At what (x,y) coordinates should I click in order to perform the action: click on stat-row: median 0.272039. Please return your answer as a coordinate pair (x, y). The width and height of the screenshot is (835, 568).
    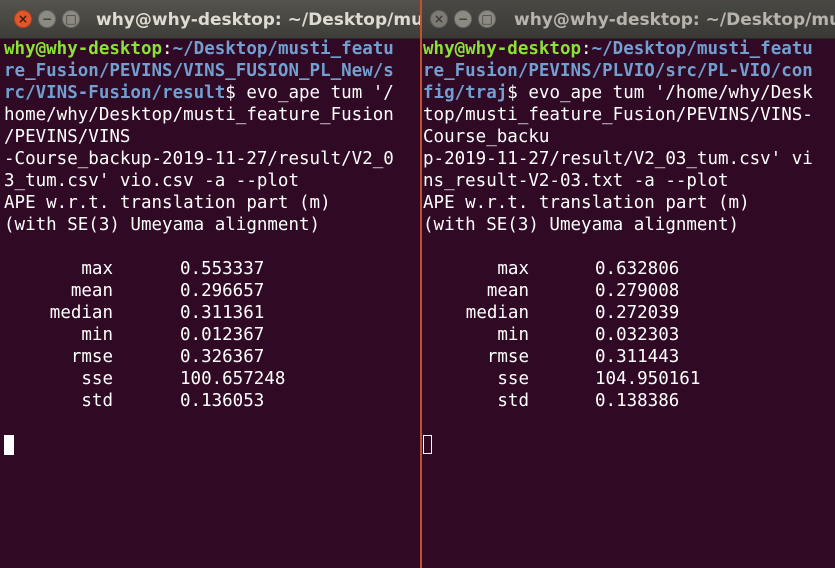
    Looking at the image, I should click on (629, 313).